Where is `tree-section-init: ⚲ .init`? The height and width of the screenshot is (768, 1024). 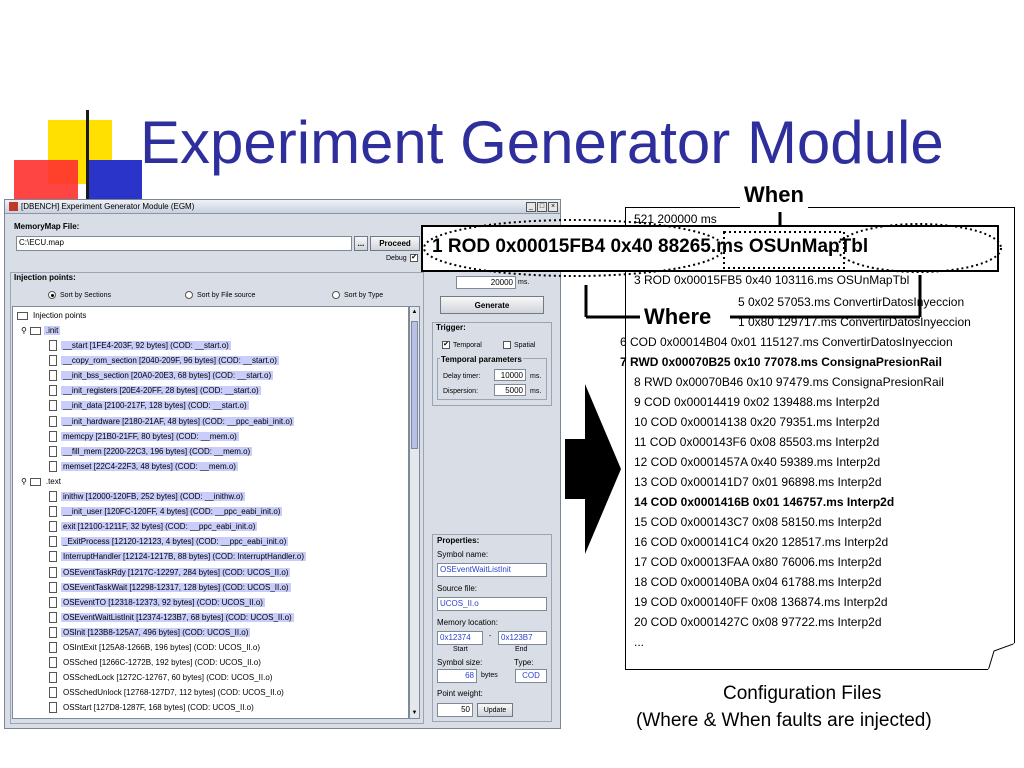 tree-section-init: ⚲ .init is located at coordinates (41, 330).